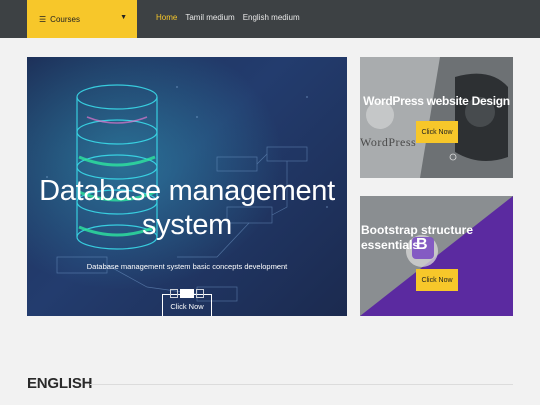 Image resolution: width=540 pixels, height=405 pixels. Describe the element at coordinates (60, 383) in the screenshot. I see `section-title-english: ENGLISH` at that location.